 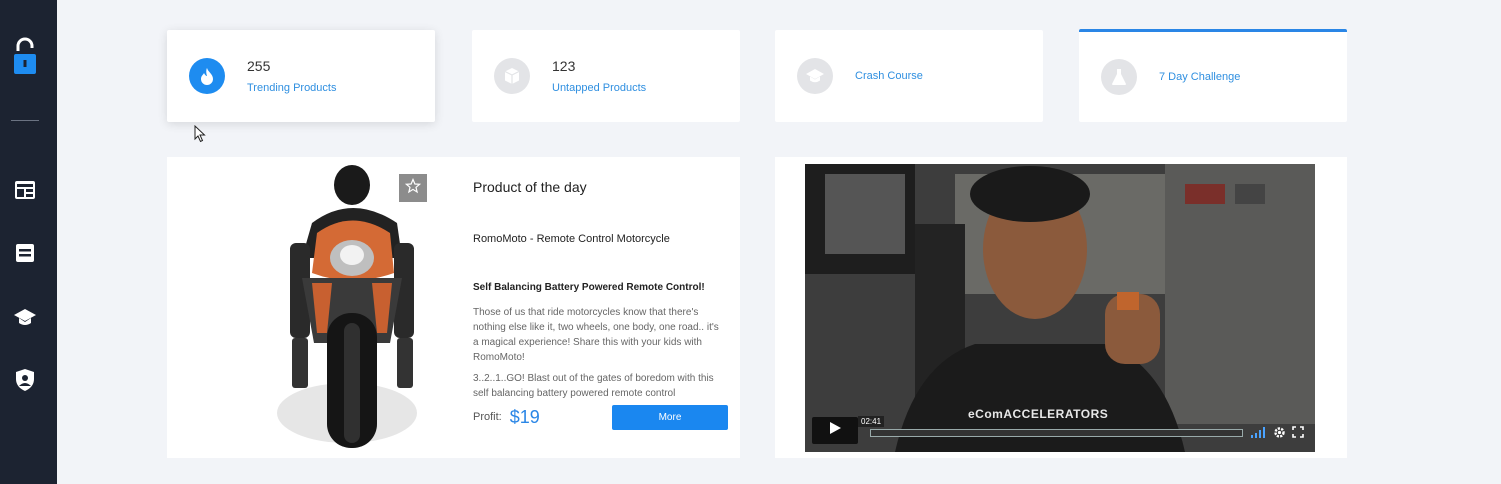 I want to click on product-name: RomoMoto - Remote Control Motorcycle, so click(x=571, y=239).